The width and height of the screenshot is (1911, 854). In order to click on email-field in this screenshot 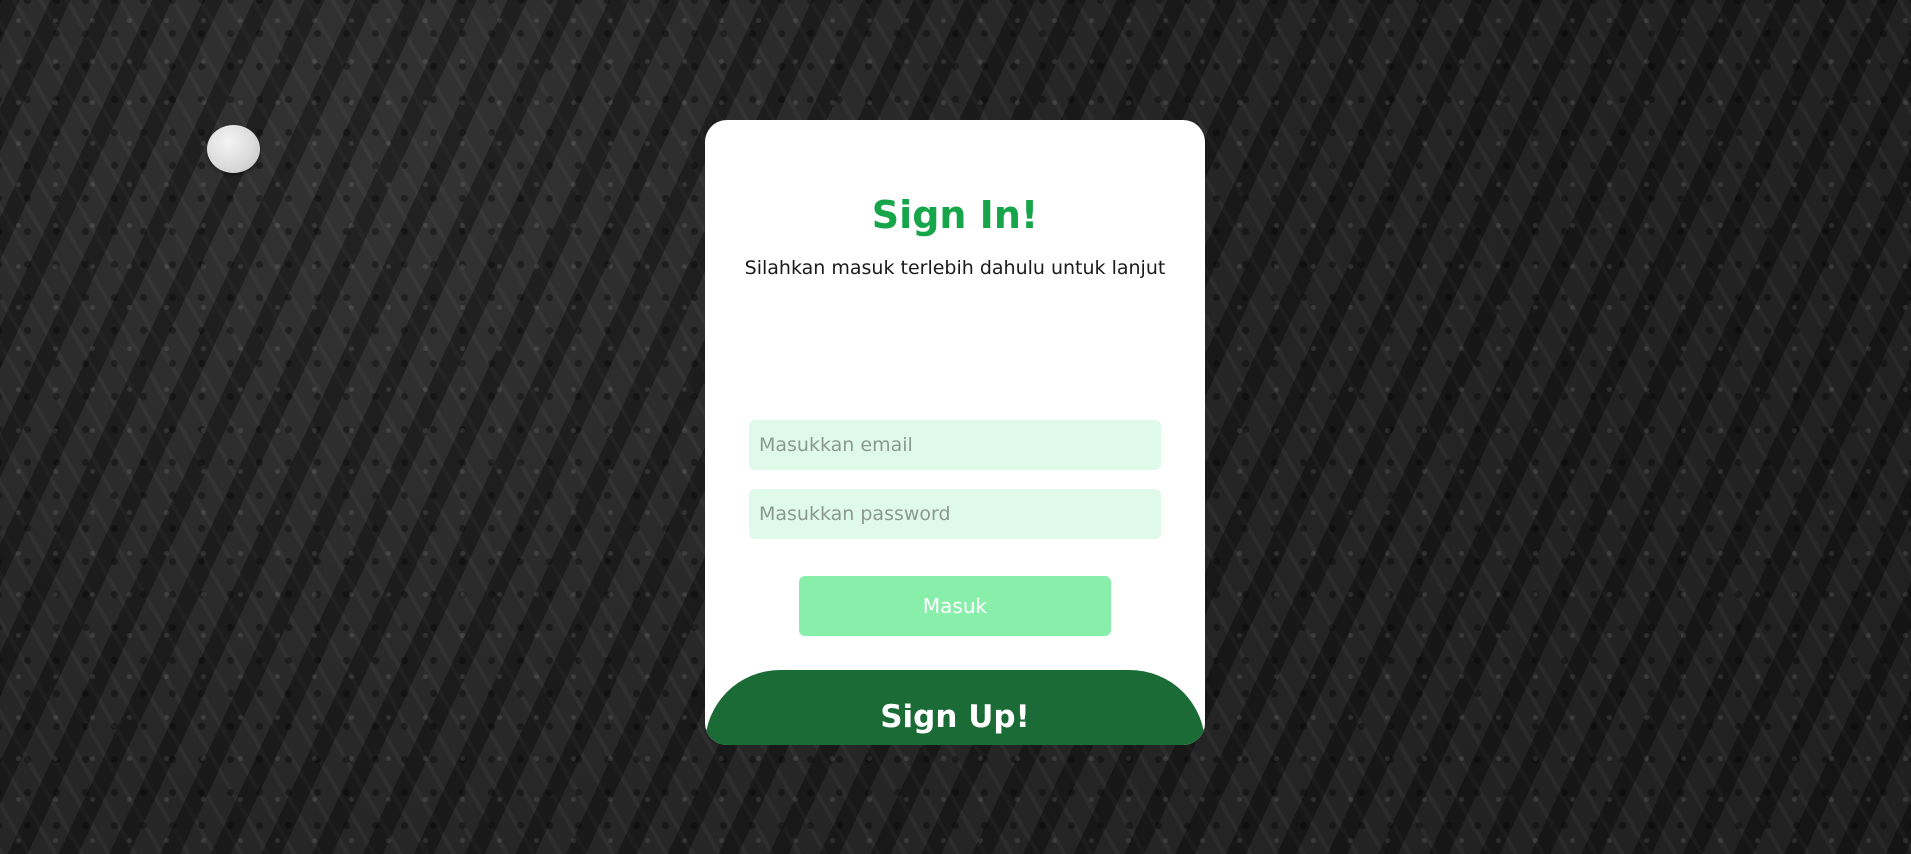, I will do `click(955, 445)`.